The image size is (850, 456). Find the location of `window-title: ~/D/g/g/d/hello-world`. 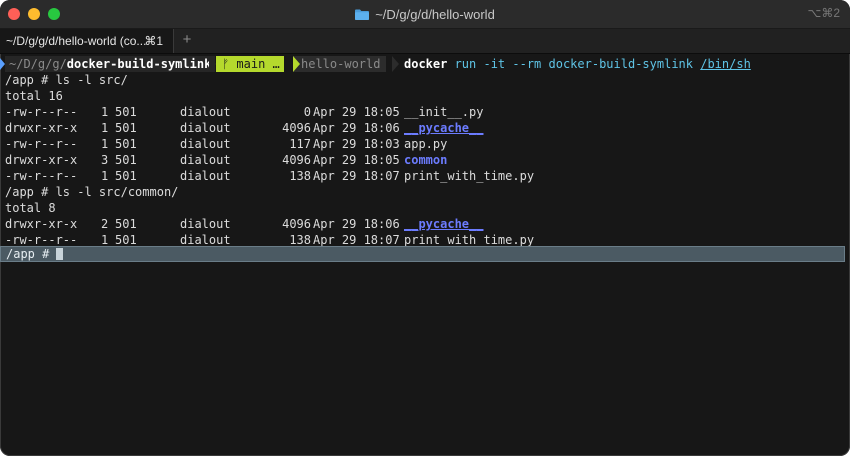

window-title: ~/D/g/g/d/hello-world is located at coordinates (425, 14).